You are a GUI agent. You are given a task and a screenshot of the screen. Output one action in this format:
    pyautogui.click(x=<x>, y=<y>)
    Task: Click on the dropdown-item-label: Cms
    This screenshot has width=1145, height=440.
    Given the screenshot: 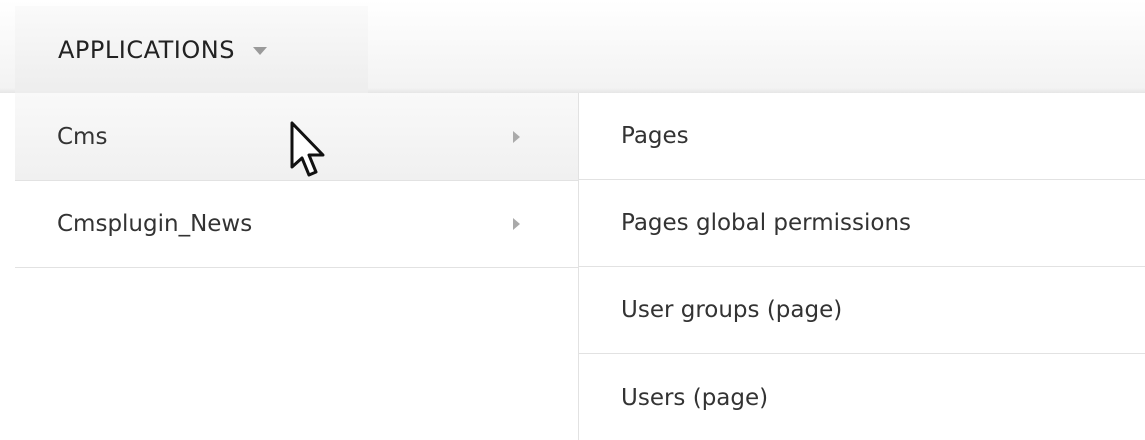 What is the action you would take?
    pyautogui.click(x=82, y=136)
    